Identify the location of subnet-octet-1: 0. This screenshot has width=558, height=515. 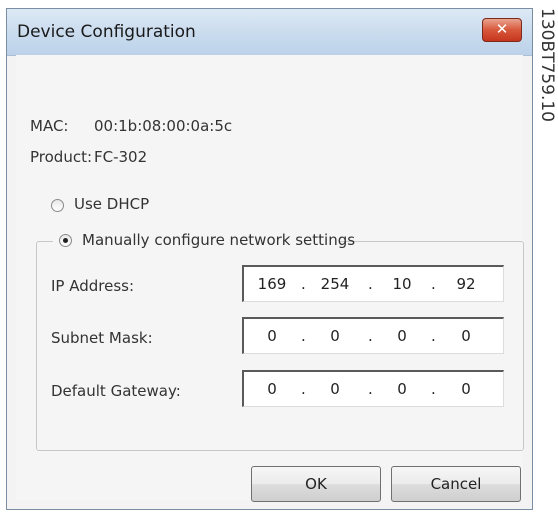
(272, 336).